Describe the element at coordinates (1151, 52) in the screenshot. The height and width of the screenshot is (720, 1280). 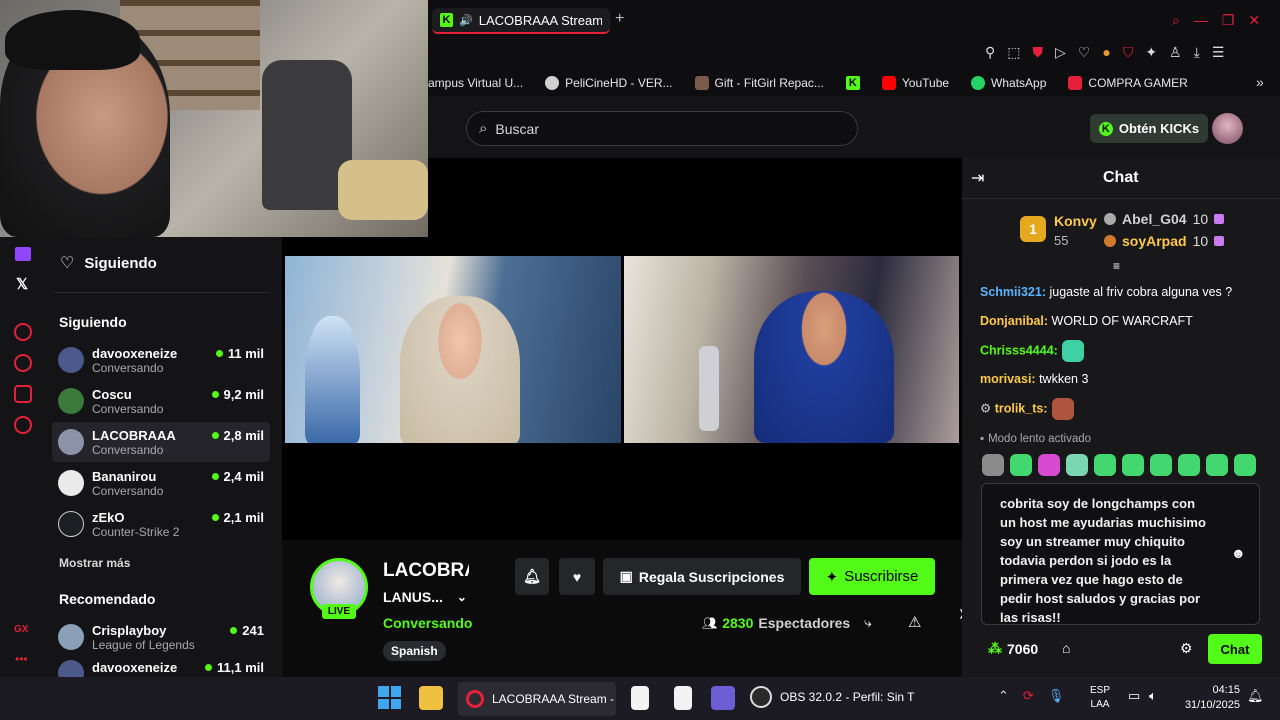
I see `puzzle-icon: ✦` at that location.